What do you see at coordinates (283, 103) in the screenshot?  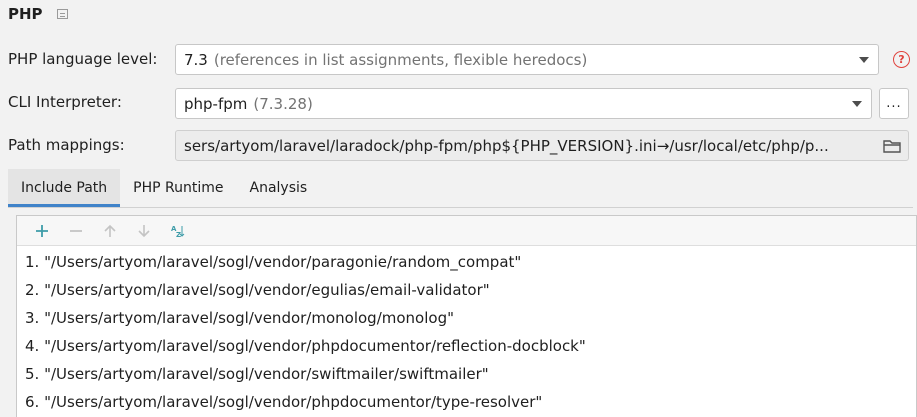 I see `cli-interpreter-version: (7.3.28)` at bounding box center [283, 103].